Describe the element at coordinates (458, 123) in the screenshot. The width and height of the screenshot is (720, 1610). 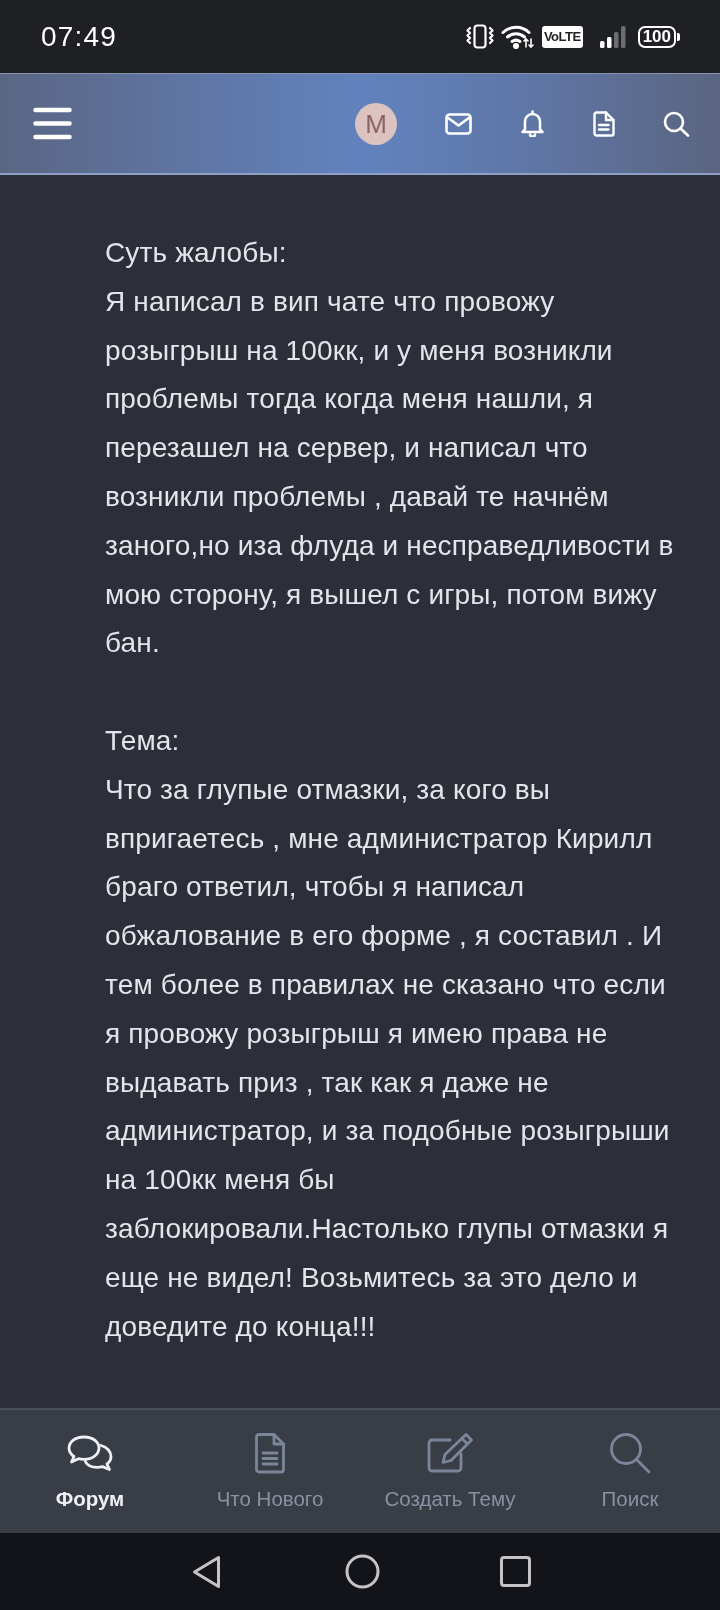
I see `mail-icon` at that location.